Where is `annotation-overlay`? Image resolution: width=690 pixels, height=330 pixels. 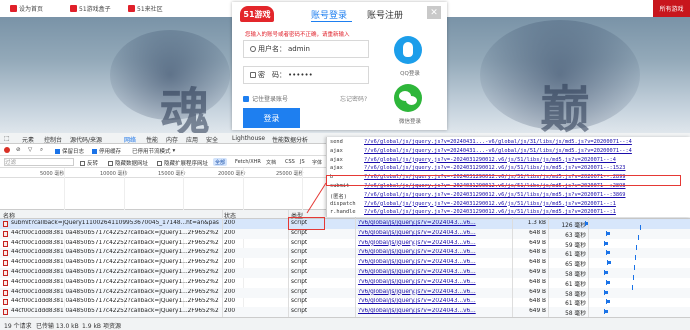
annotation-overlay is located at coordinates (316, 198).